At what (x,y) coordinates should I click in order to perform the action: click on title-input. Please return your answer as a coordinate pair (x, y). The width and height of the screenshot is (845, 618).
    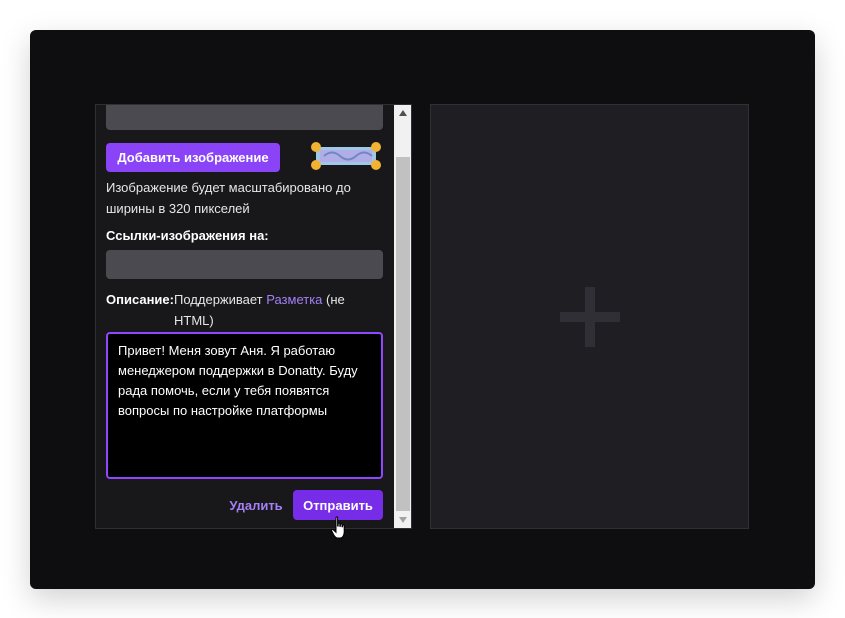
    Looking at the image, I should click on (244, 117).